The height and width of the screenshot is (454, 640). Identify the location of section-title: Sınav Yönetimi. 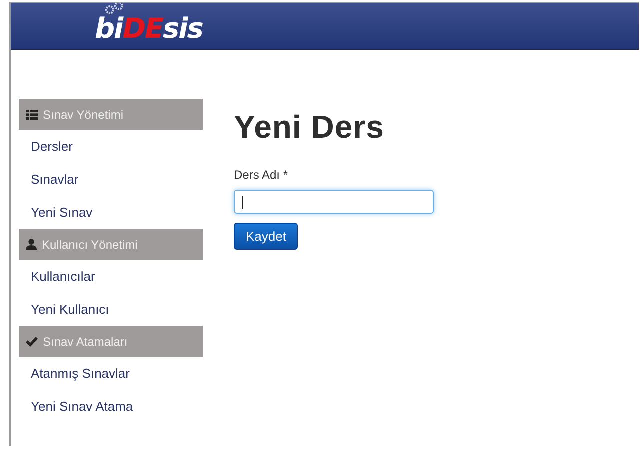
(83, 115).